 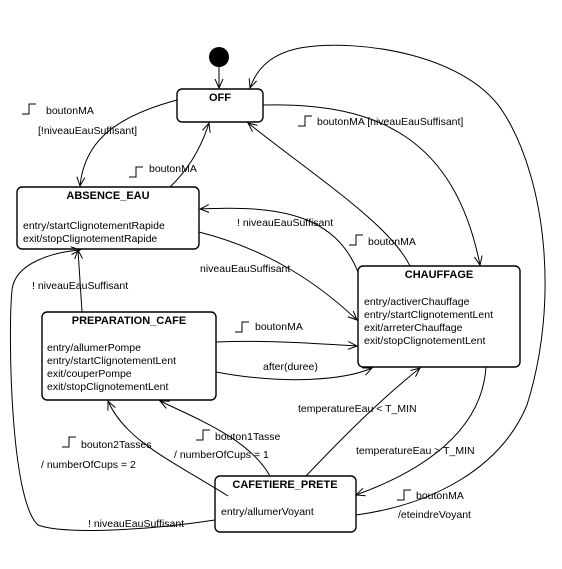 What do you see at coordinates (285, 223) in the screenshot?
I see `label-chauffage-absence: ! niveauEauSuffisant` at bounding box center [285, 223].